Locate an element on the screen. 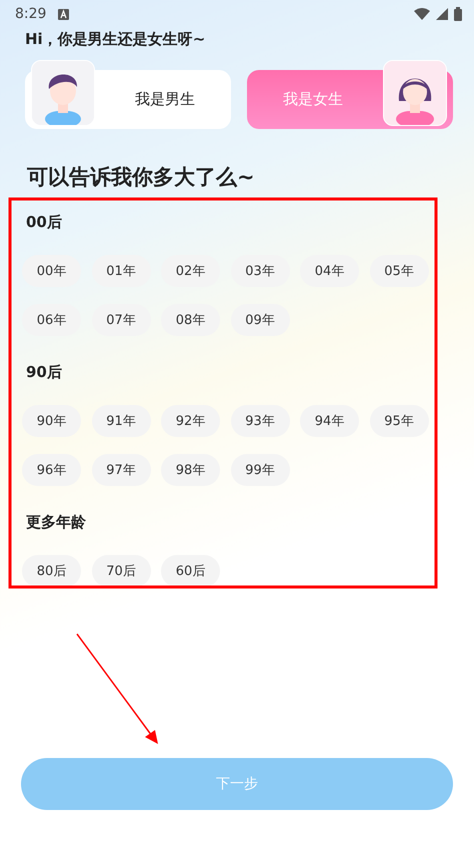 The image size is (474, 842). age-chip: 95年 is located at coordinates (399, 421).